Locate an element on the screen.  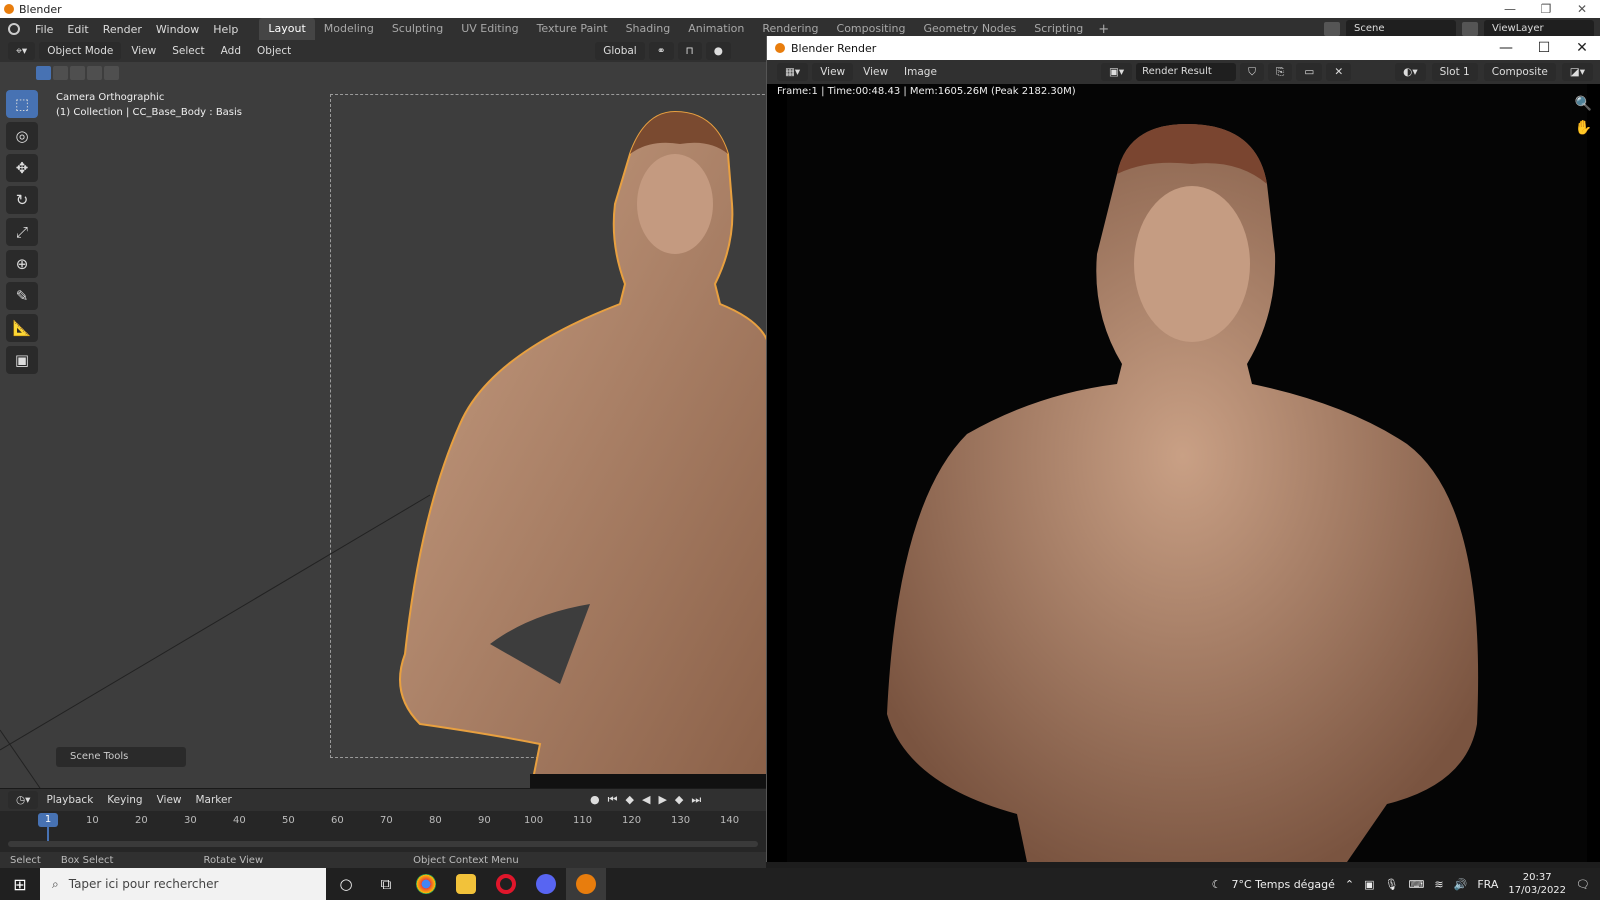
open-image-icon: ▭ is located at coordinates (1309, 72).